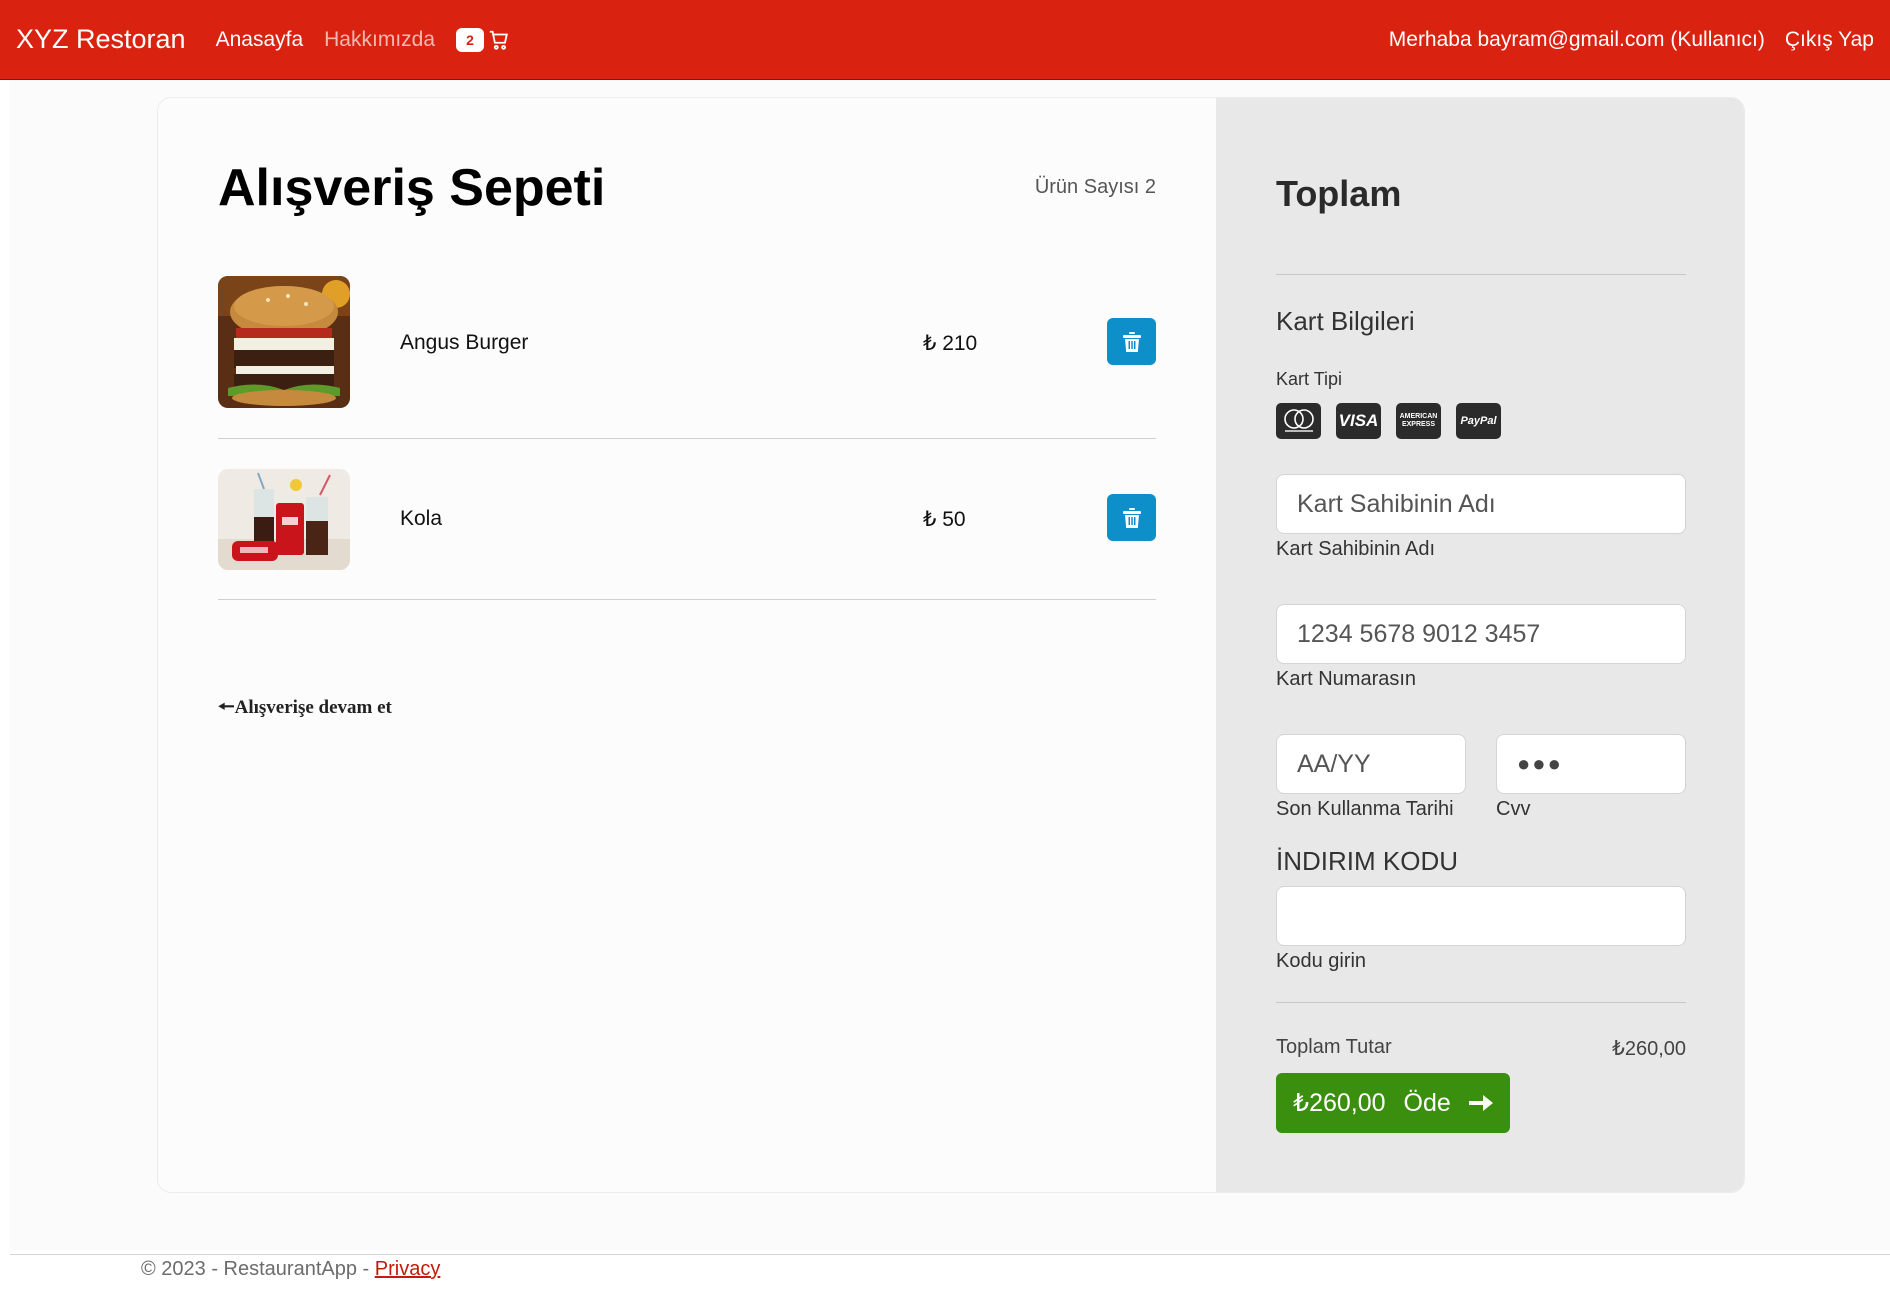 Image resolution: width=1890 pixels, height=1296 pixels. Describe the element at coordinates (950, 1254) in the screenshot. I see `footer-divider` at that location.